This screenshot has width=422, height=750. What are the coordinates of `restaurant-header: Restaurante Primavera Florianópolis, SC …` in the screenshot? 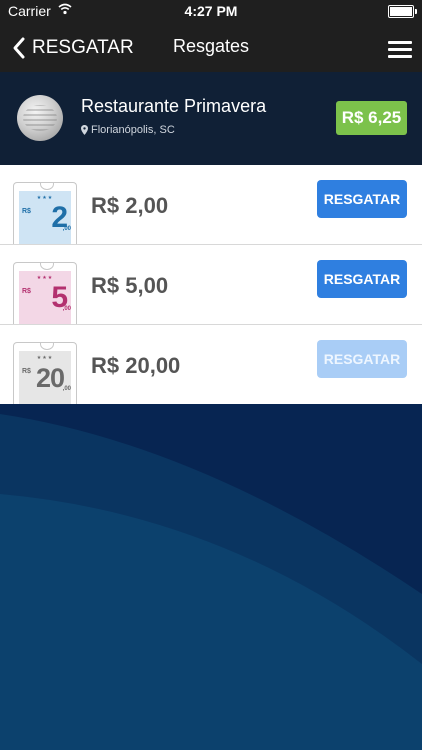 It's located at (211, 118).